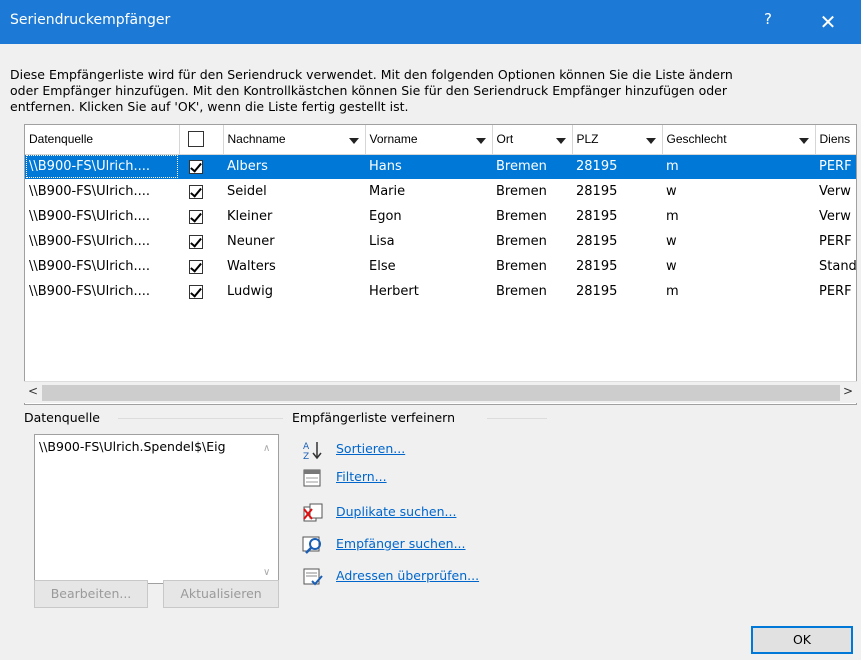  Describe the element at coordinates (382, 266) in the screenshot. I see `table-cell: Else` at that location.